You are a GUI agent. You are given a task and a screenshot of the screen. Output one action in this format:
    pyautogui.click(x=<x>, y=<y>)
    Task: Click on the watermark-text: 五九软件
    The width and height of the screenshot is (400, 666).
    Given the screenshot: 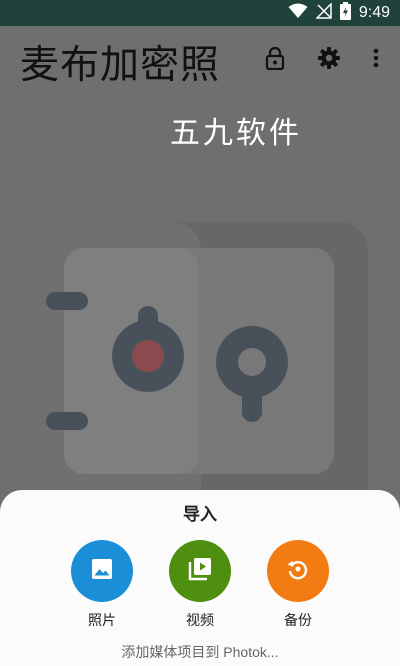 What is the action you would take?
    pyautogui.click(x=236, y=133)
    